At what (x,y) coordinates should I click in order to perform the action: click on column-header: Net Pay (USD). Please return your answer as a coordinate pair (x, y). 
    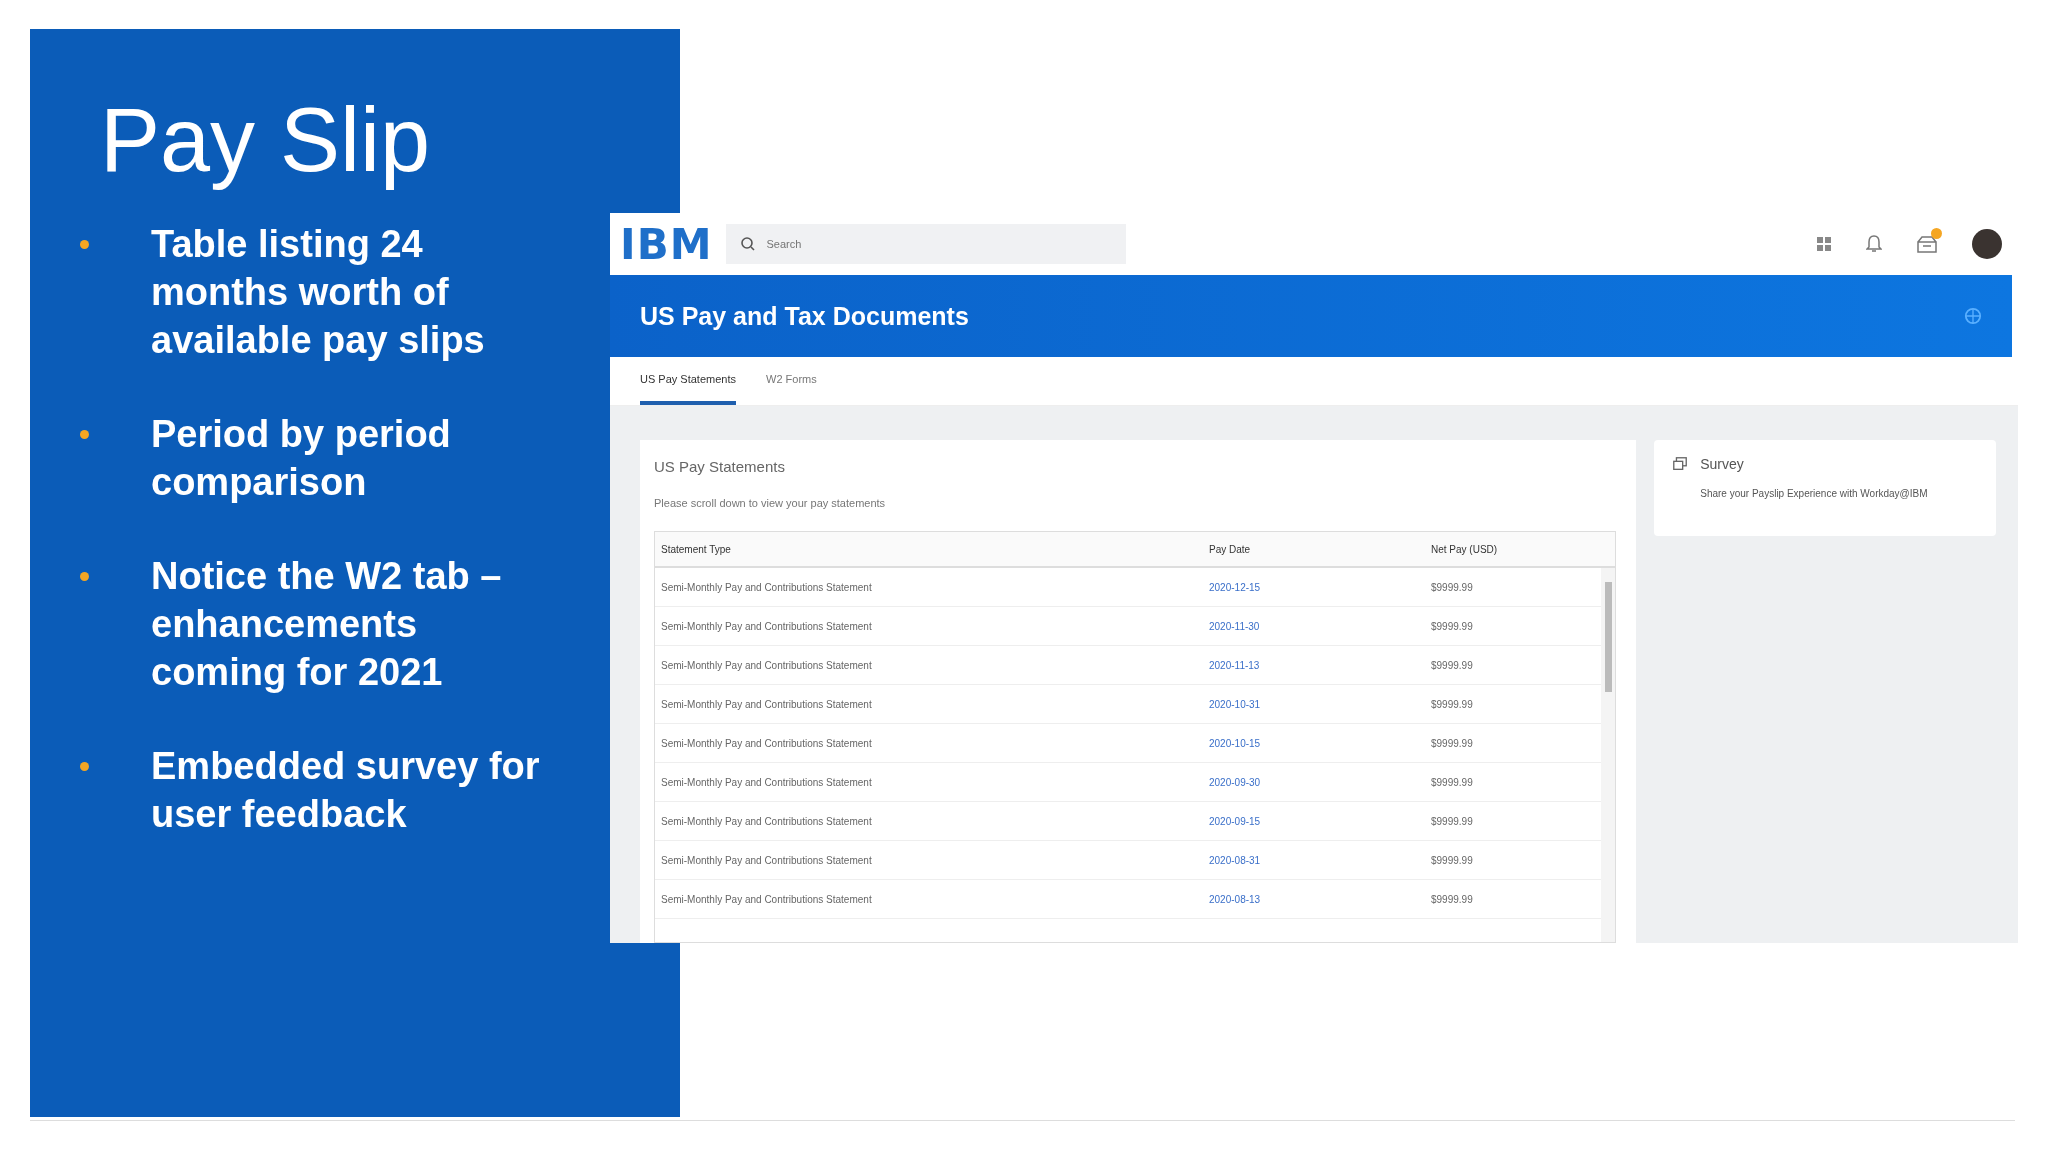
    Looking at the image, I should click on (1465, 549).